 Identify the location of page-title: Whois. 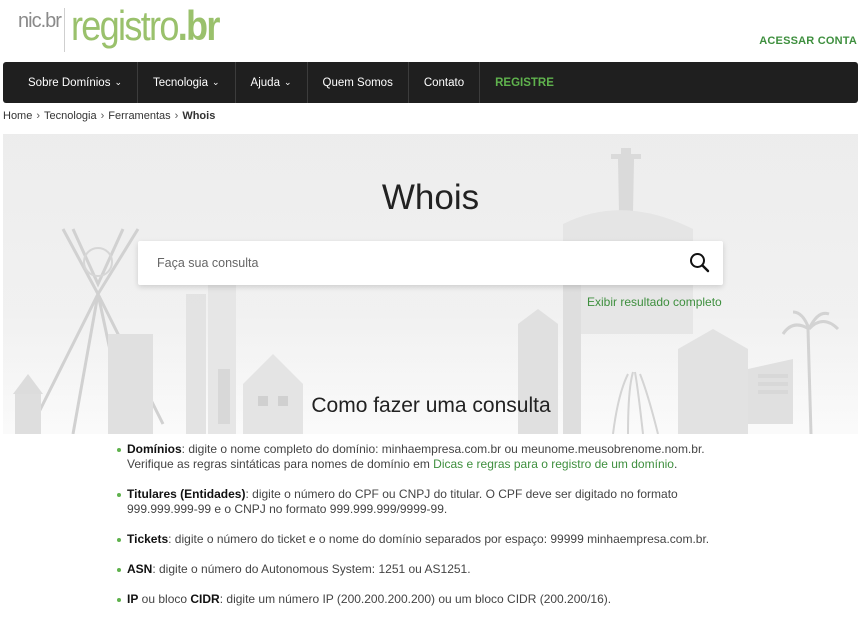
(430, 197).